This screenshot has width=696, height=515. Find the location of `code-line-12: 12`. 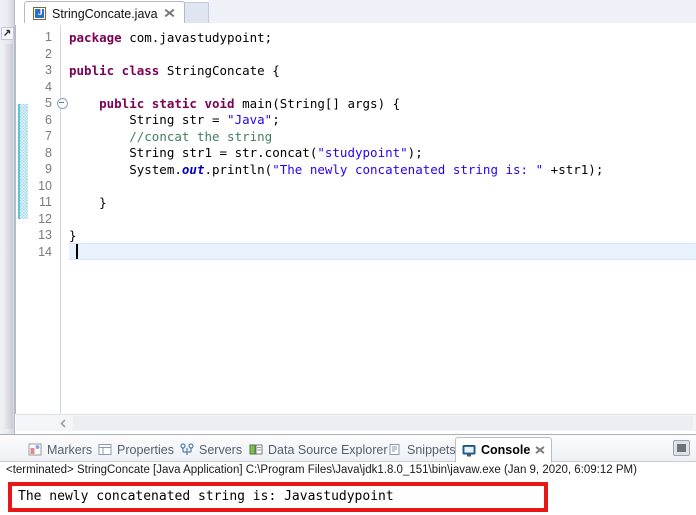

code-line-12: 12 is located at coordinates (356, 219).